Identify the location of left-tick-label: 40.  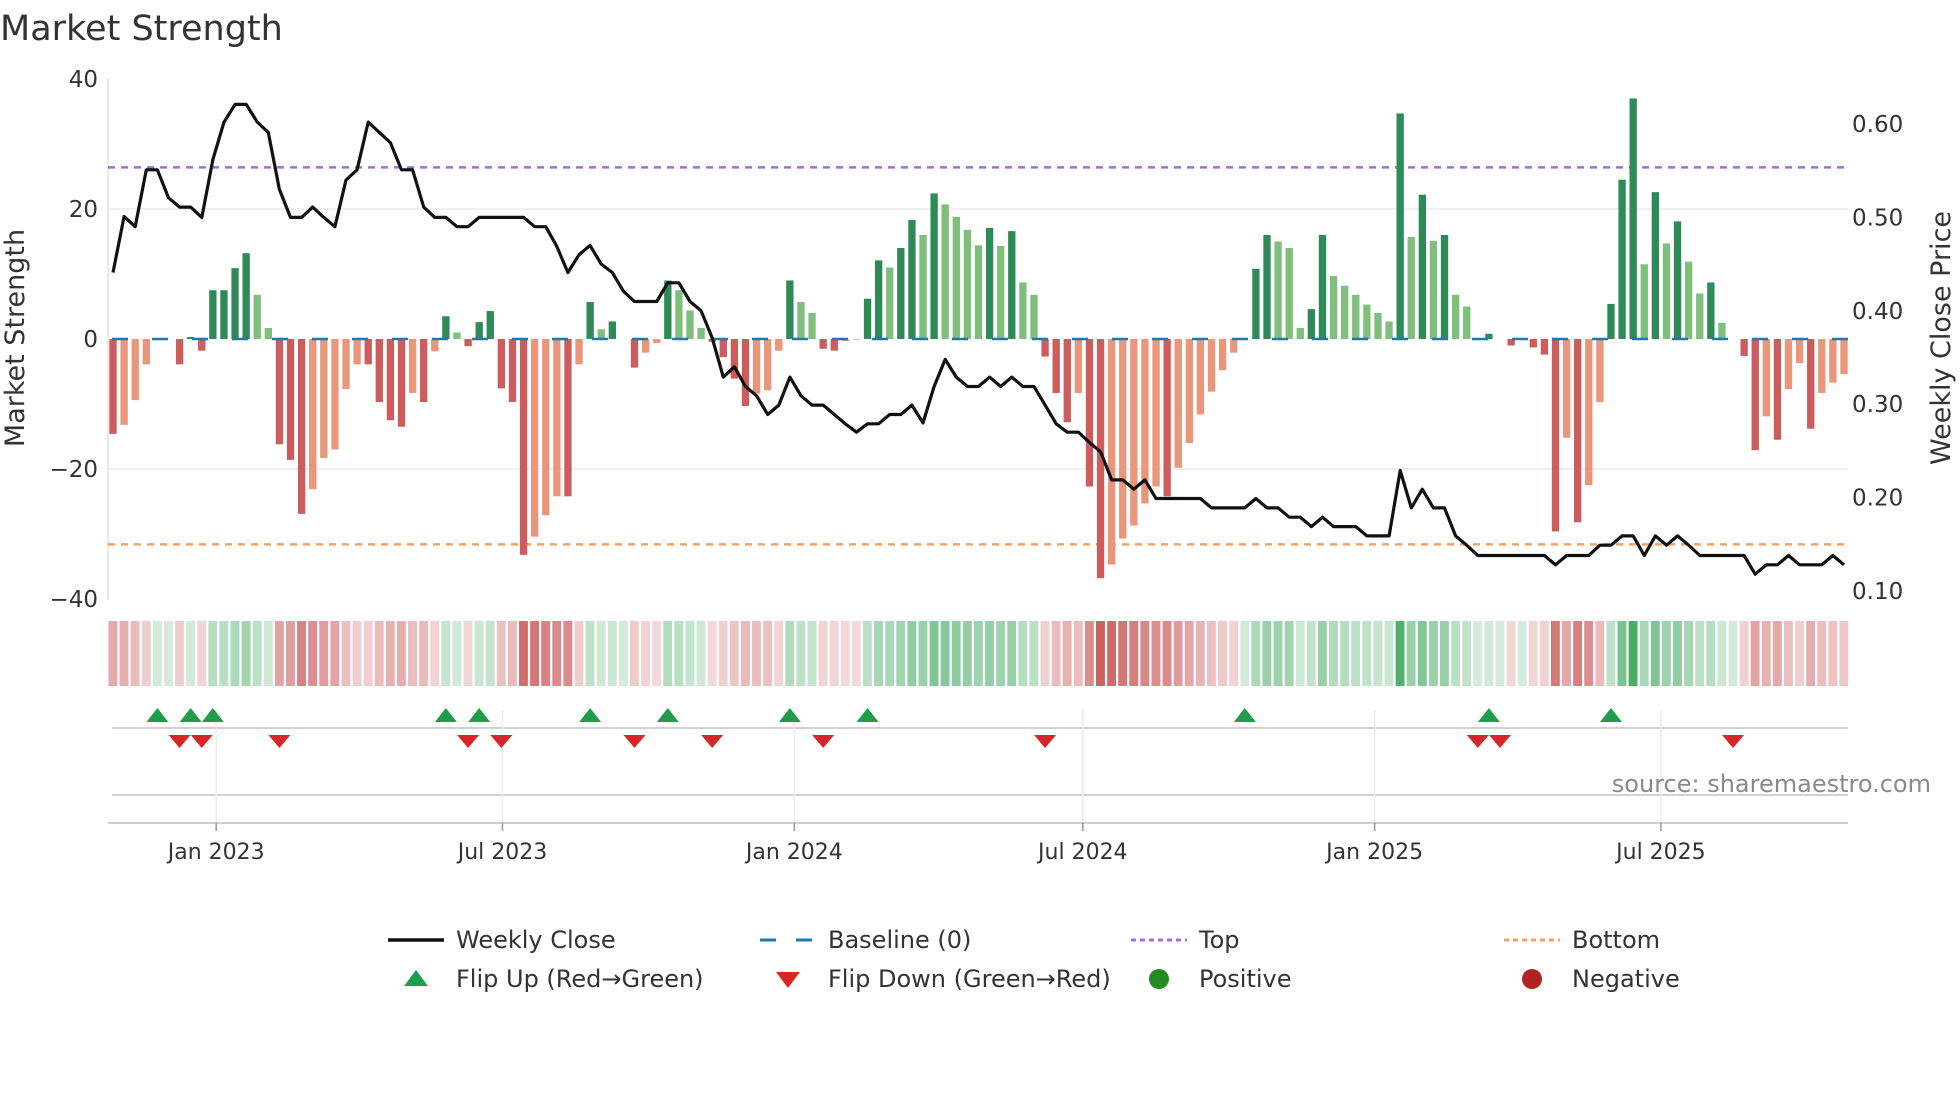
(83, 80).